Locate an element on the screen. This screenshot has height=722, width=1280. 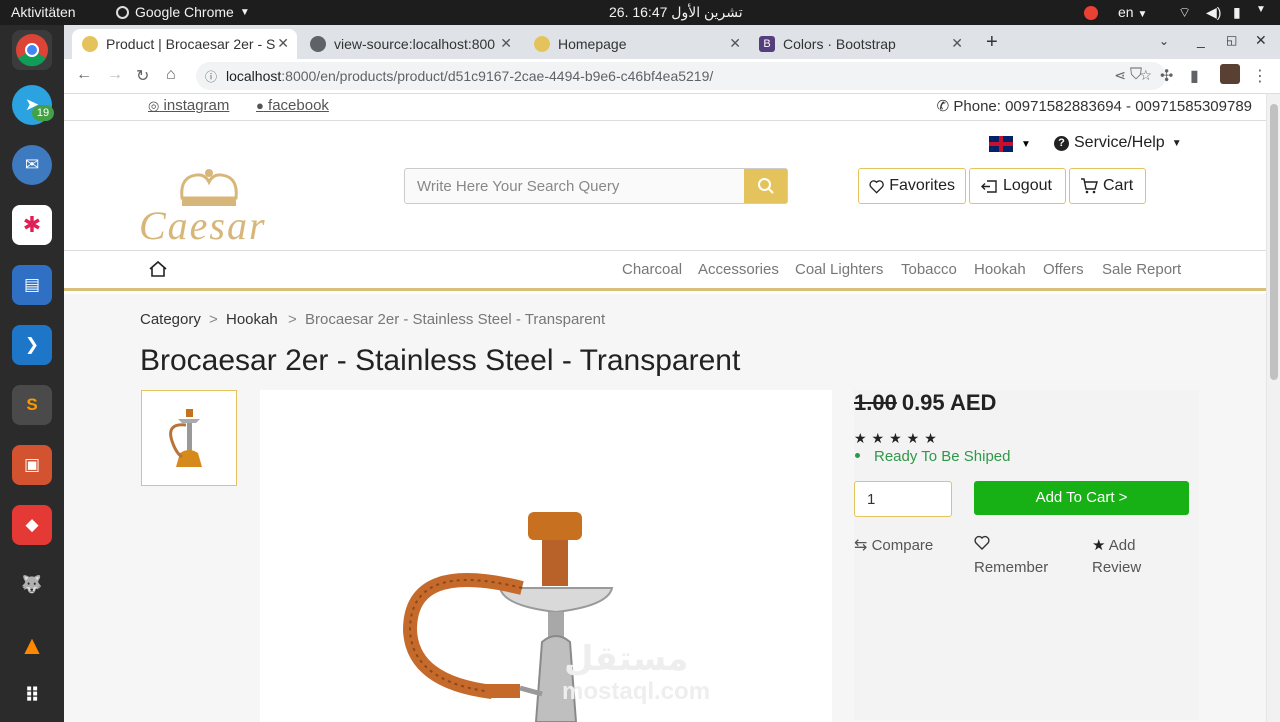
new-tab-button: + is located at coordinates (992, 42).